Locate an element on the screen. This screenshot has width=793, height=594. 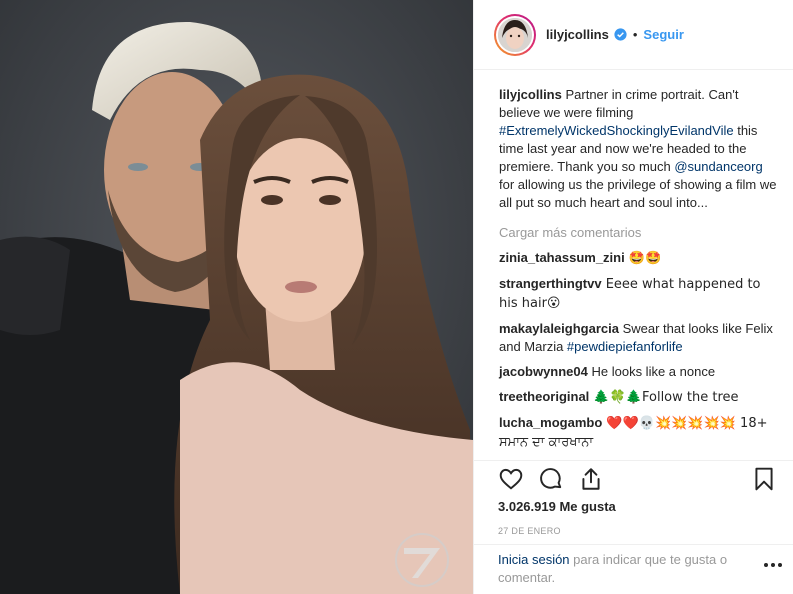
follow-button: Seguir is located at coordinates (663, 34).